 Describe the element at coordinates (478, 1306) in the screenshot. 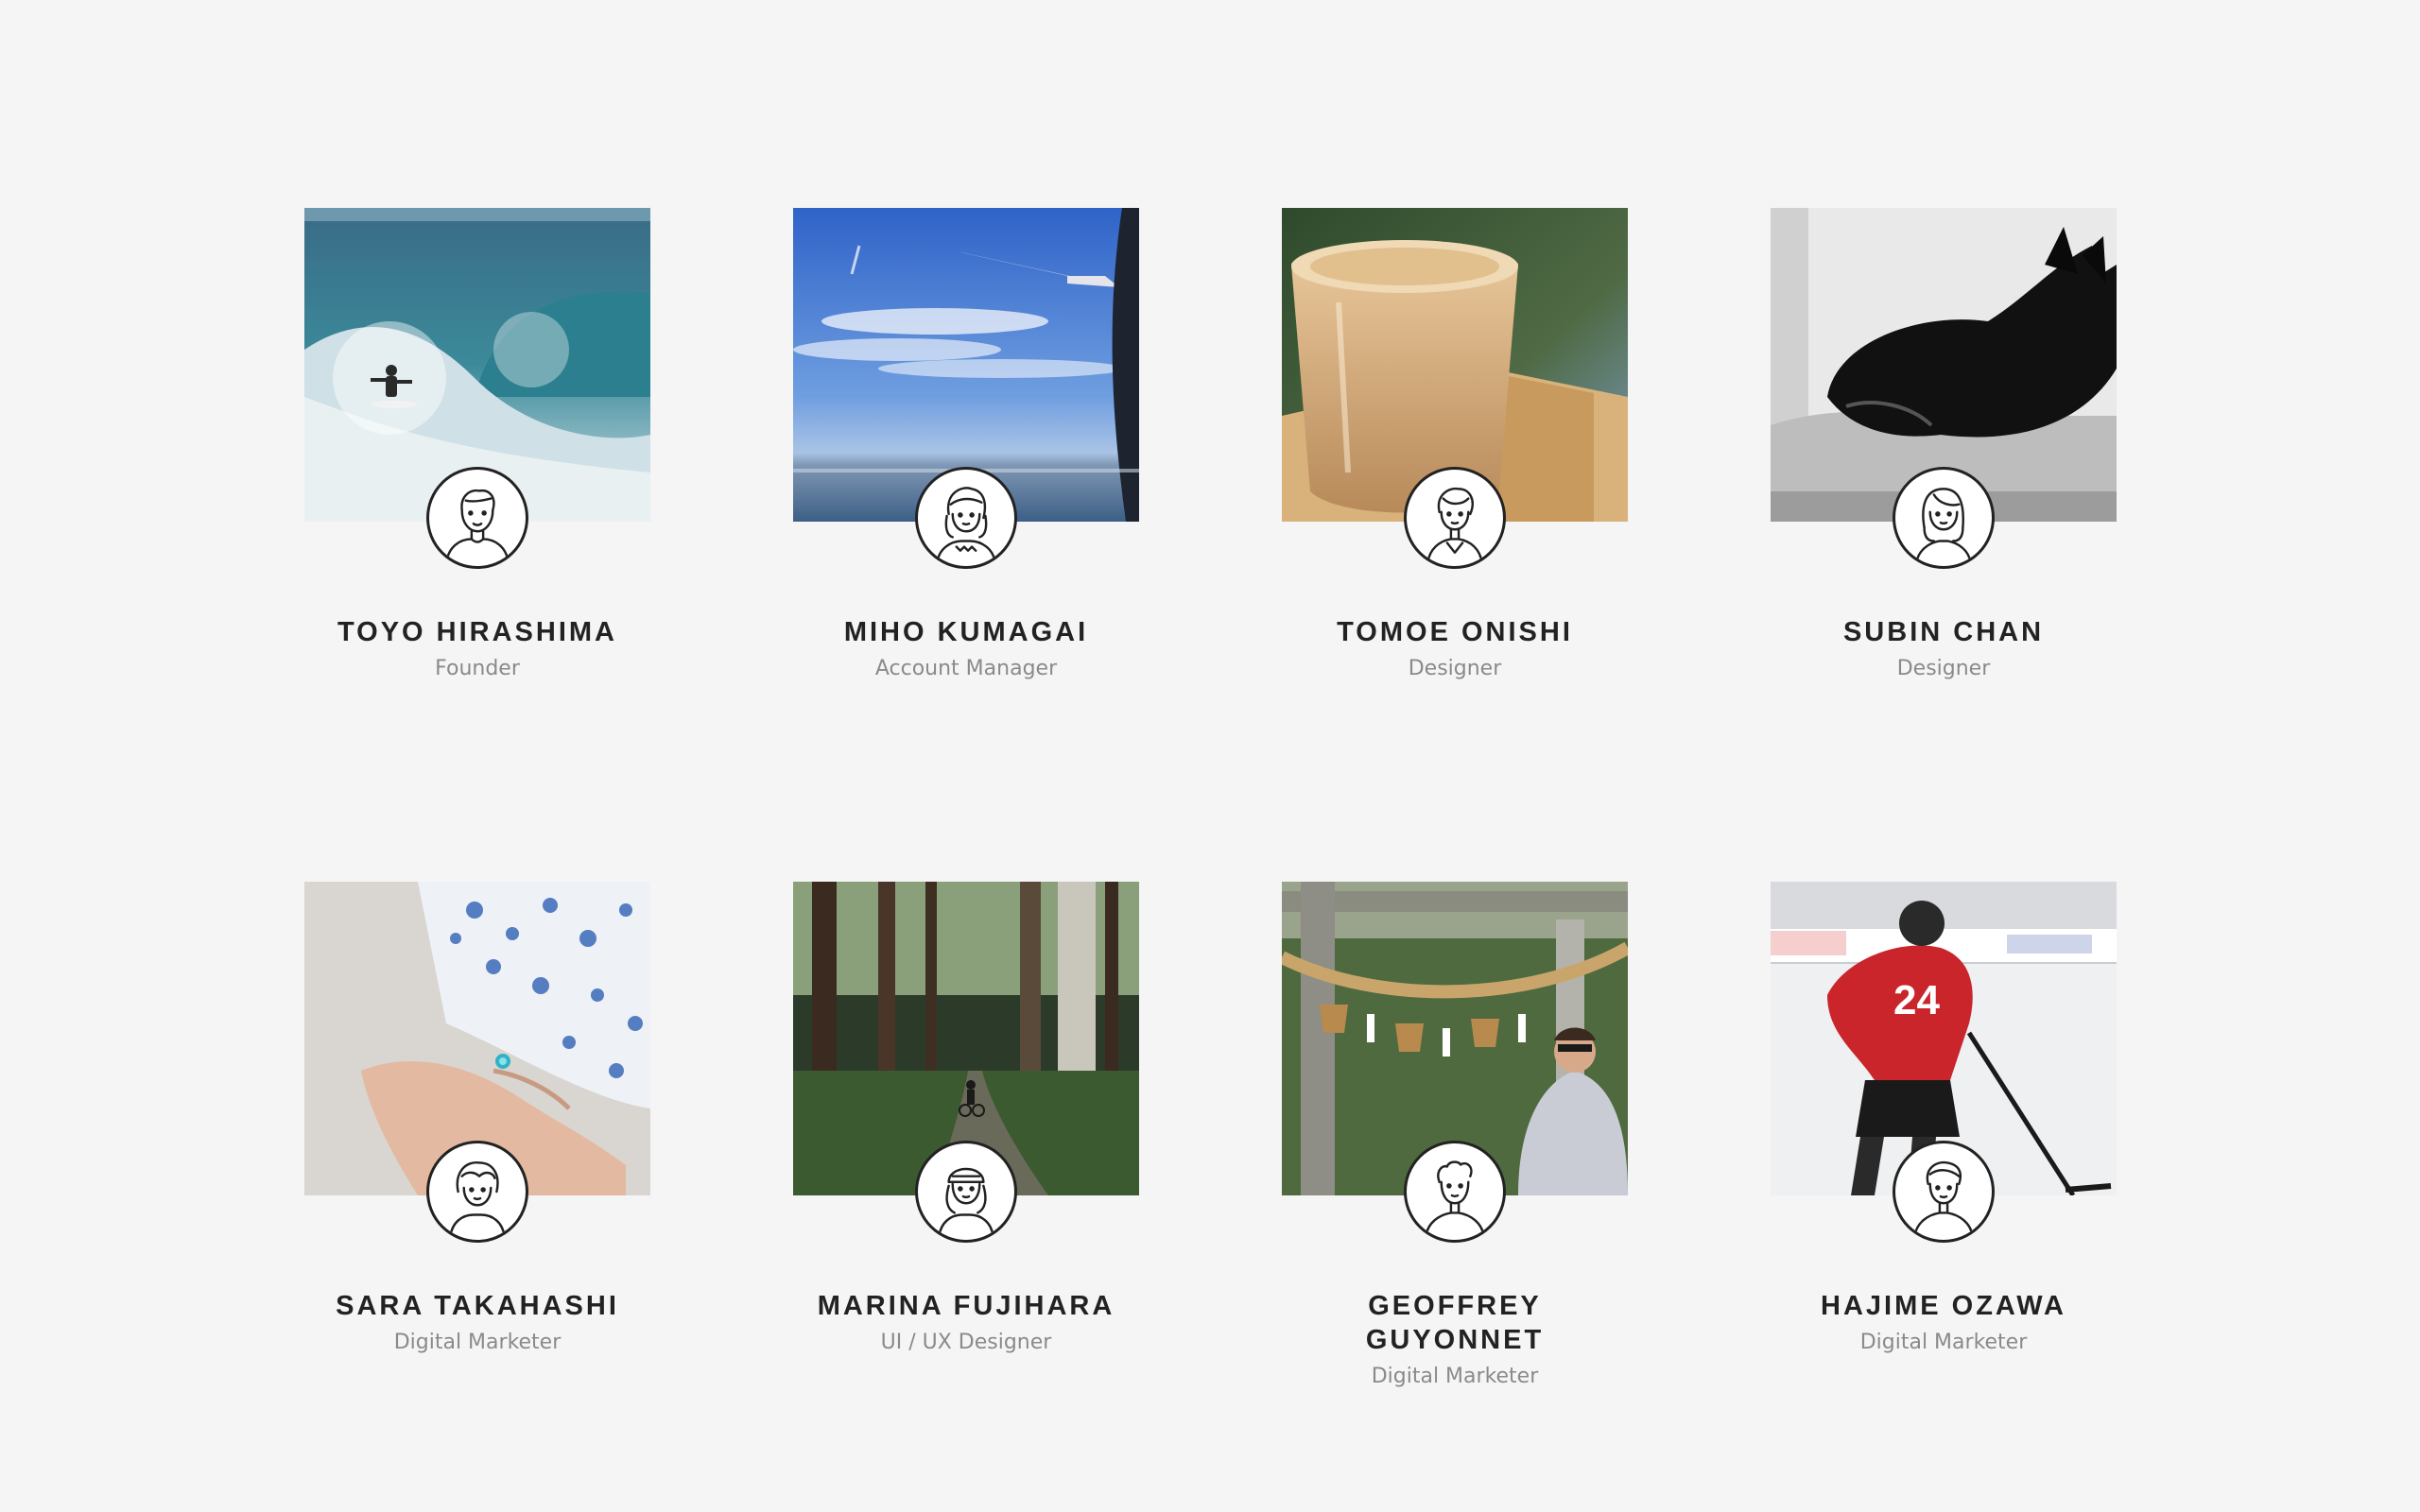

I see `member-name: SARA TAKAHASHI` at that location.